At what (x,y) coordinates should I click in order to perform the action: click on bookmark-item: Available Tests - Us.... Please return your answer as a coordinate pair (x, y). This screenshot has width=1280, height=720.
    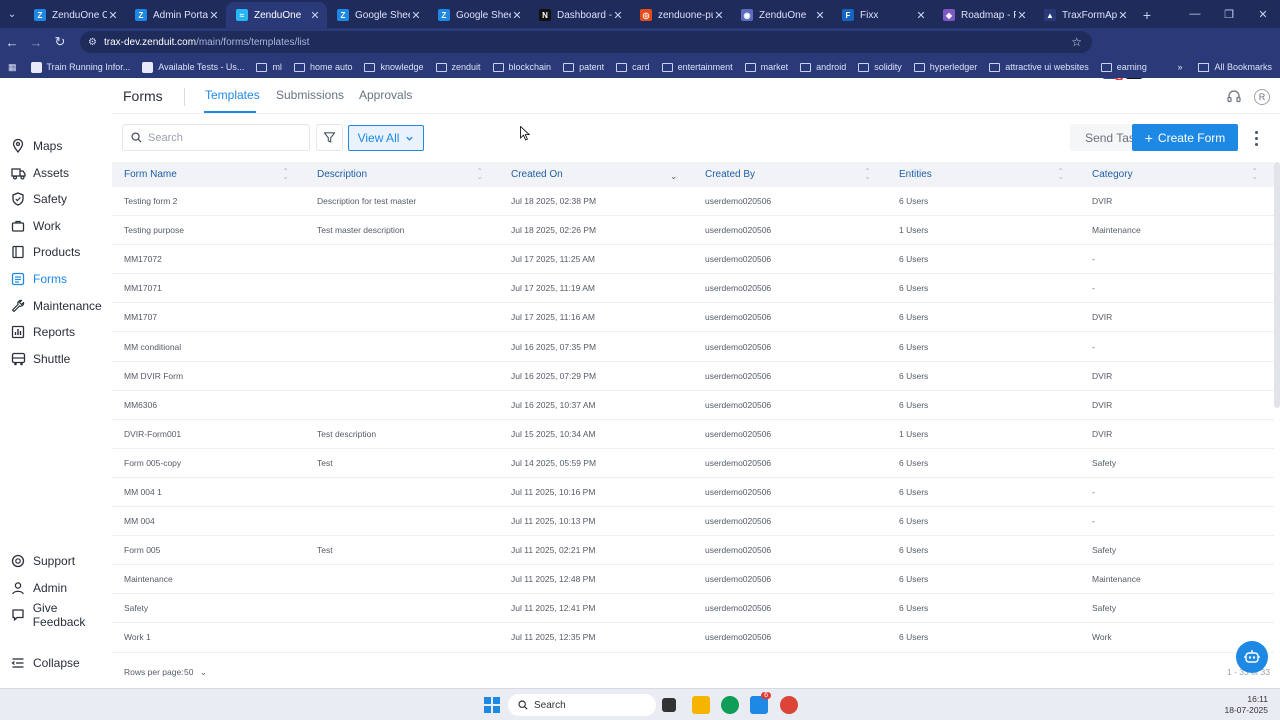
    Looking at the image, I should click on (193, 67).